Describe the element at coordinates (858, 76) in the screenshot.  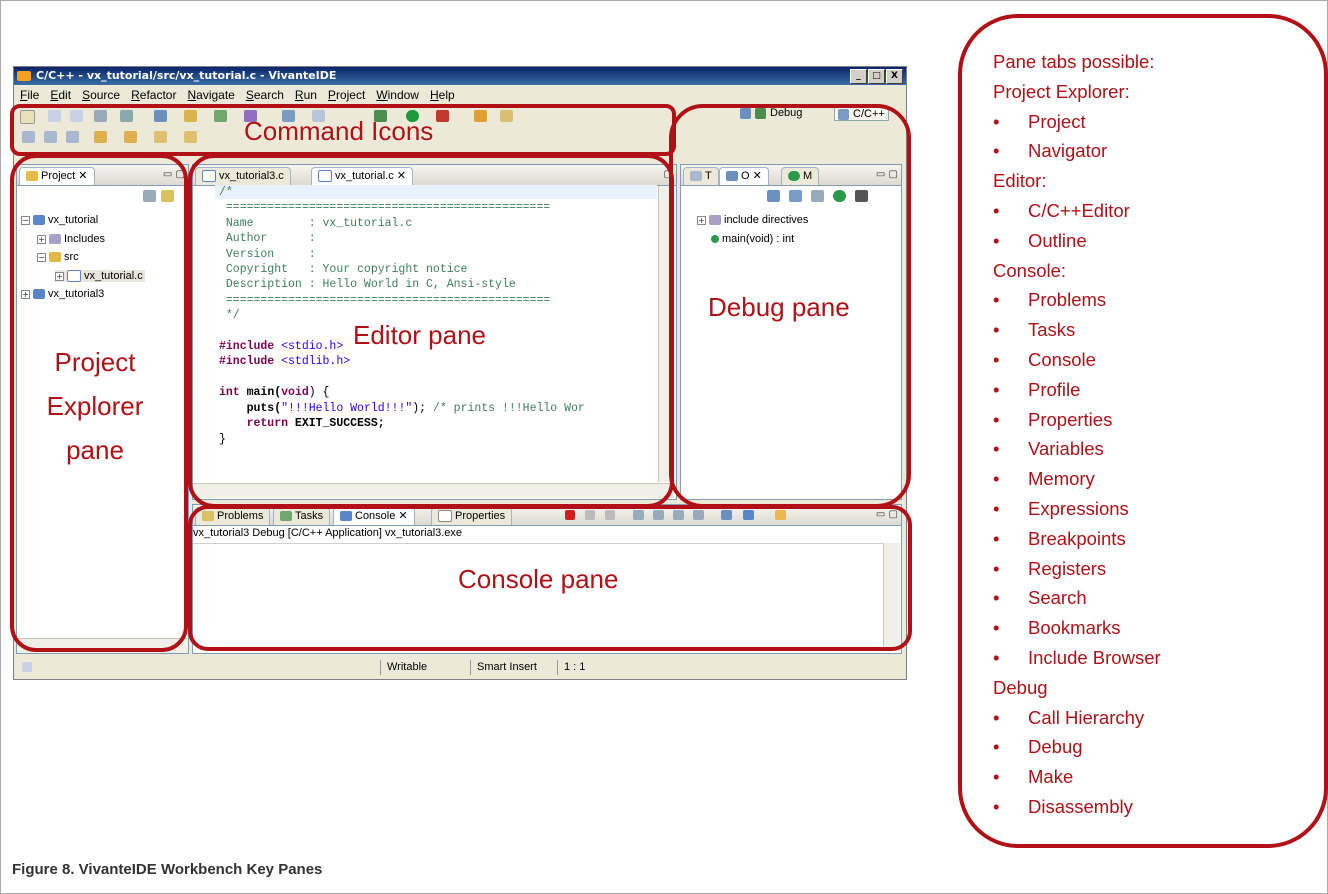
I see `minimize-button: _` at that location.